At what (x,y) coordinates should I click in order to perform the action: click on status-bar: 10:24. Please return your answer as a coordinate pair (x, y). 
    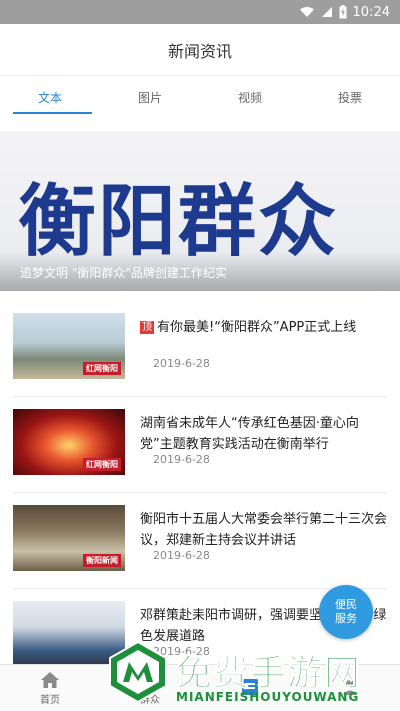
    Looking at the image, I should click on (200, 12).